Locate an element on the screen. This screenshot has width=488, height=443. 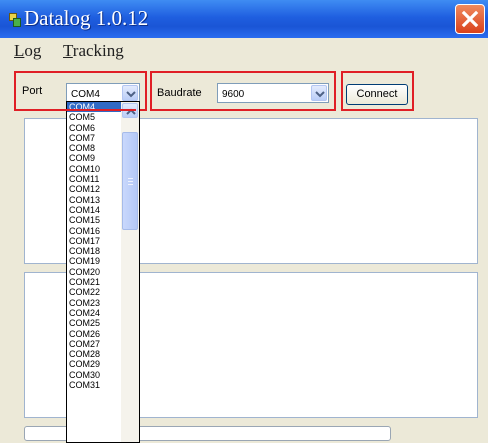
port-option-com29: COM29 is located at coordinates (94, 364).